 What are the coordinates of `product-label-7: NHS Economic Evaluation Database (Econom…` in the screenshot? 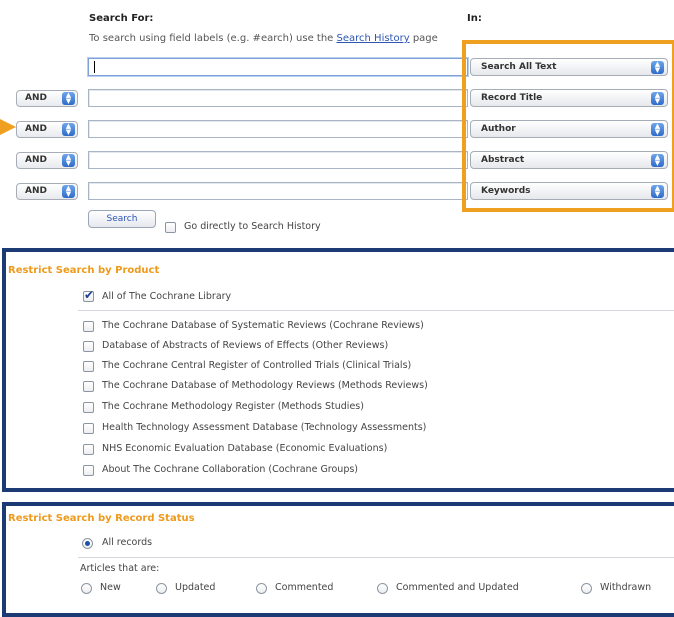 It's located at (245, 448).